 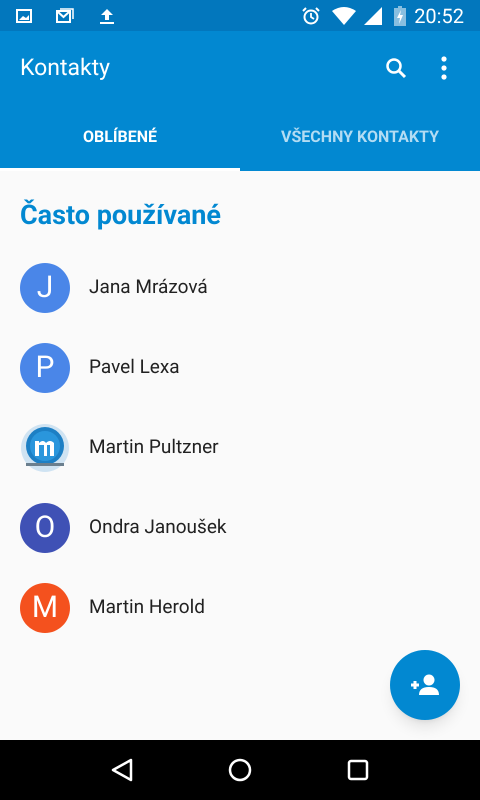 I want to click on contact-row: J Jana Mrázová, so click(x=240, y=288).